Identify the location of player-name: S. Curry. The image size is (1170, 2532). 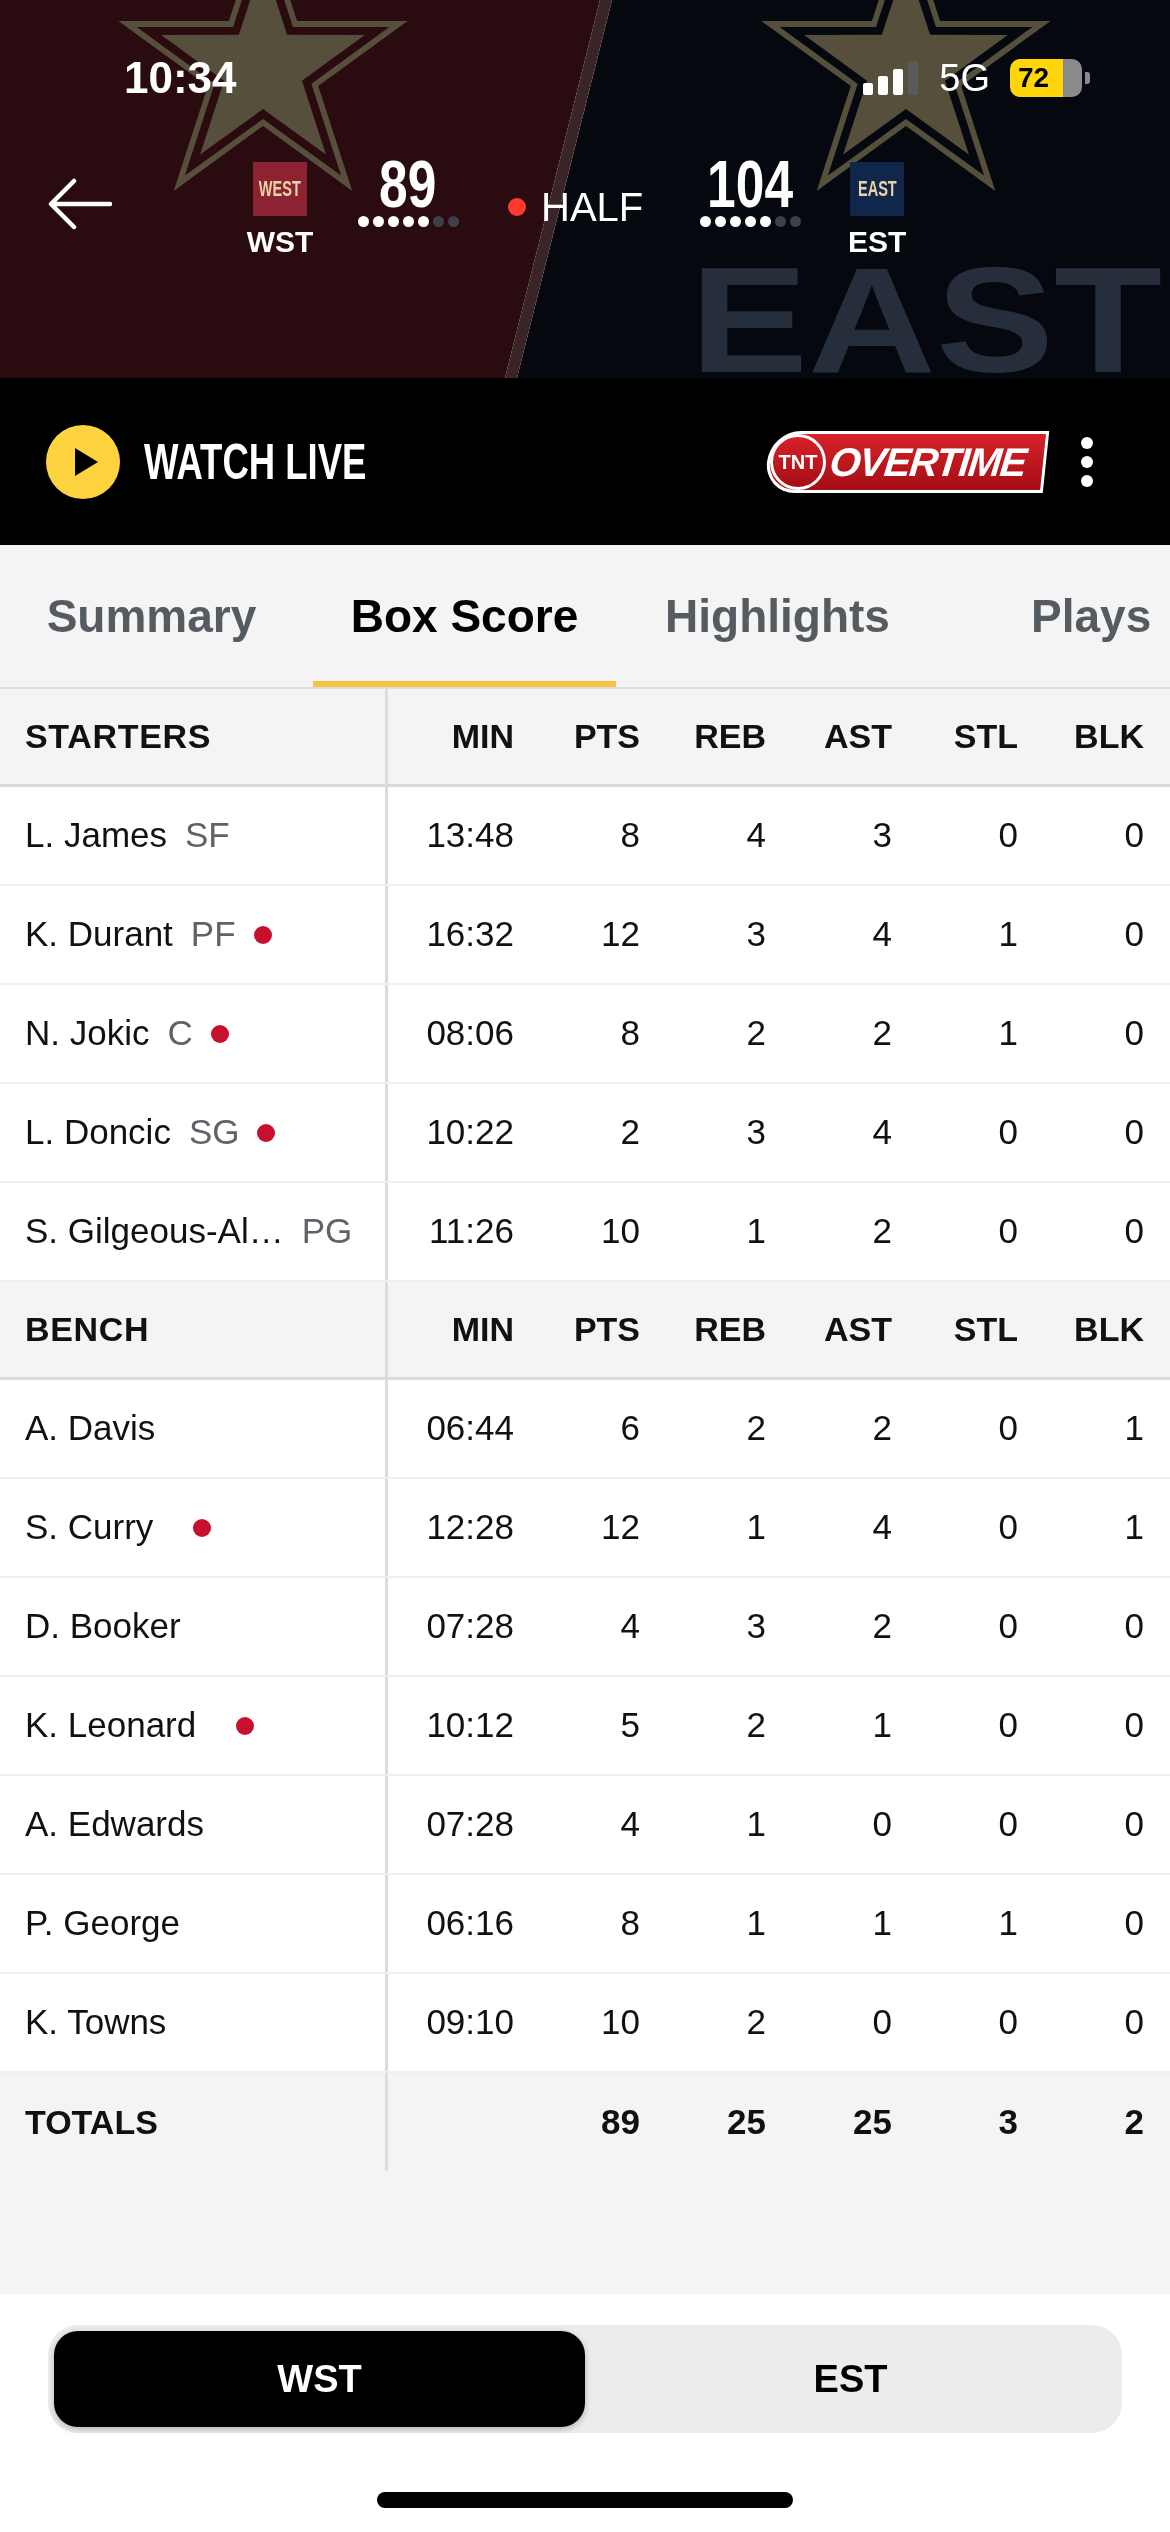
(89, 1527).